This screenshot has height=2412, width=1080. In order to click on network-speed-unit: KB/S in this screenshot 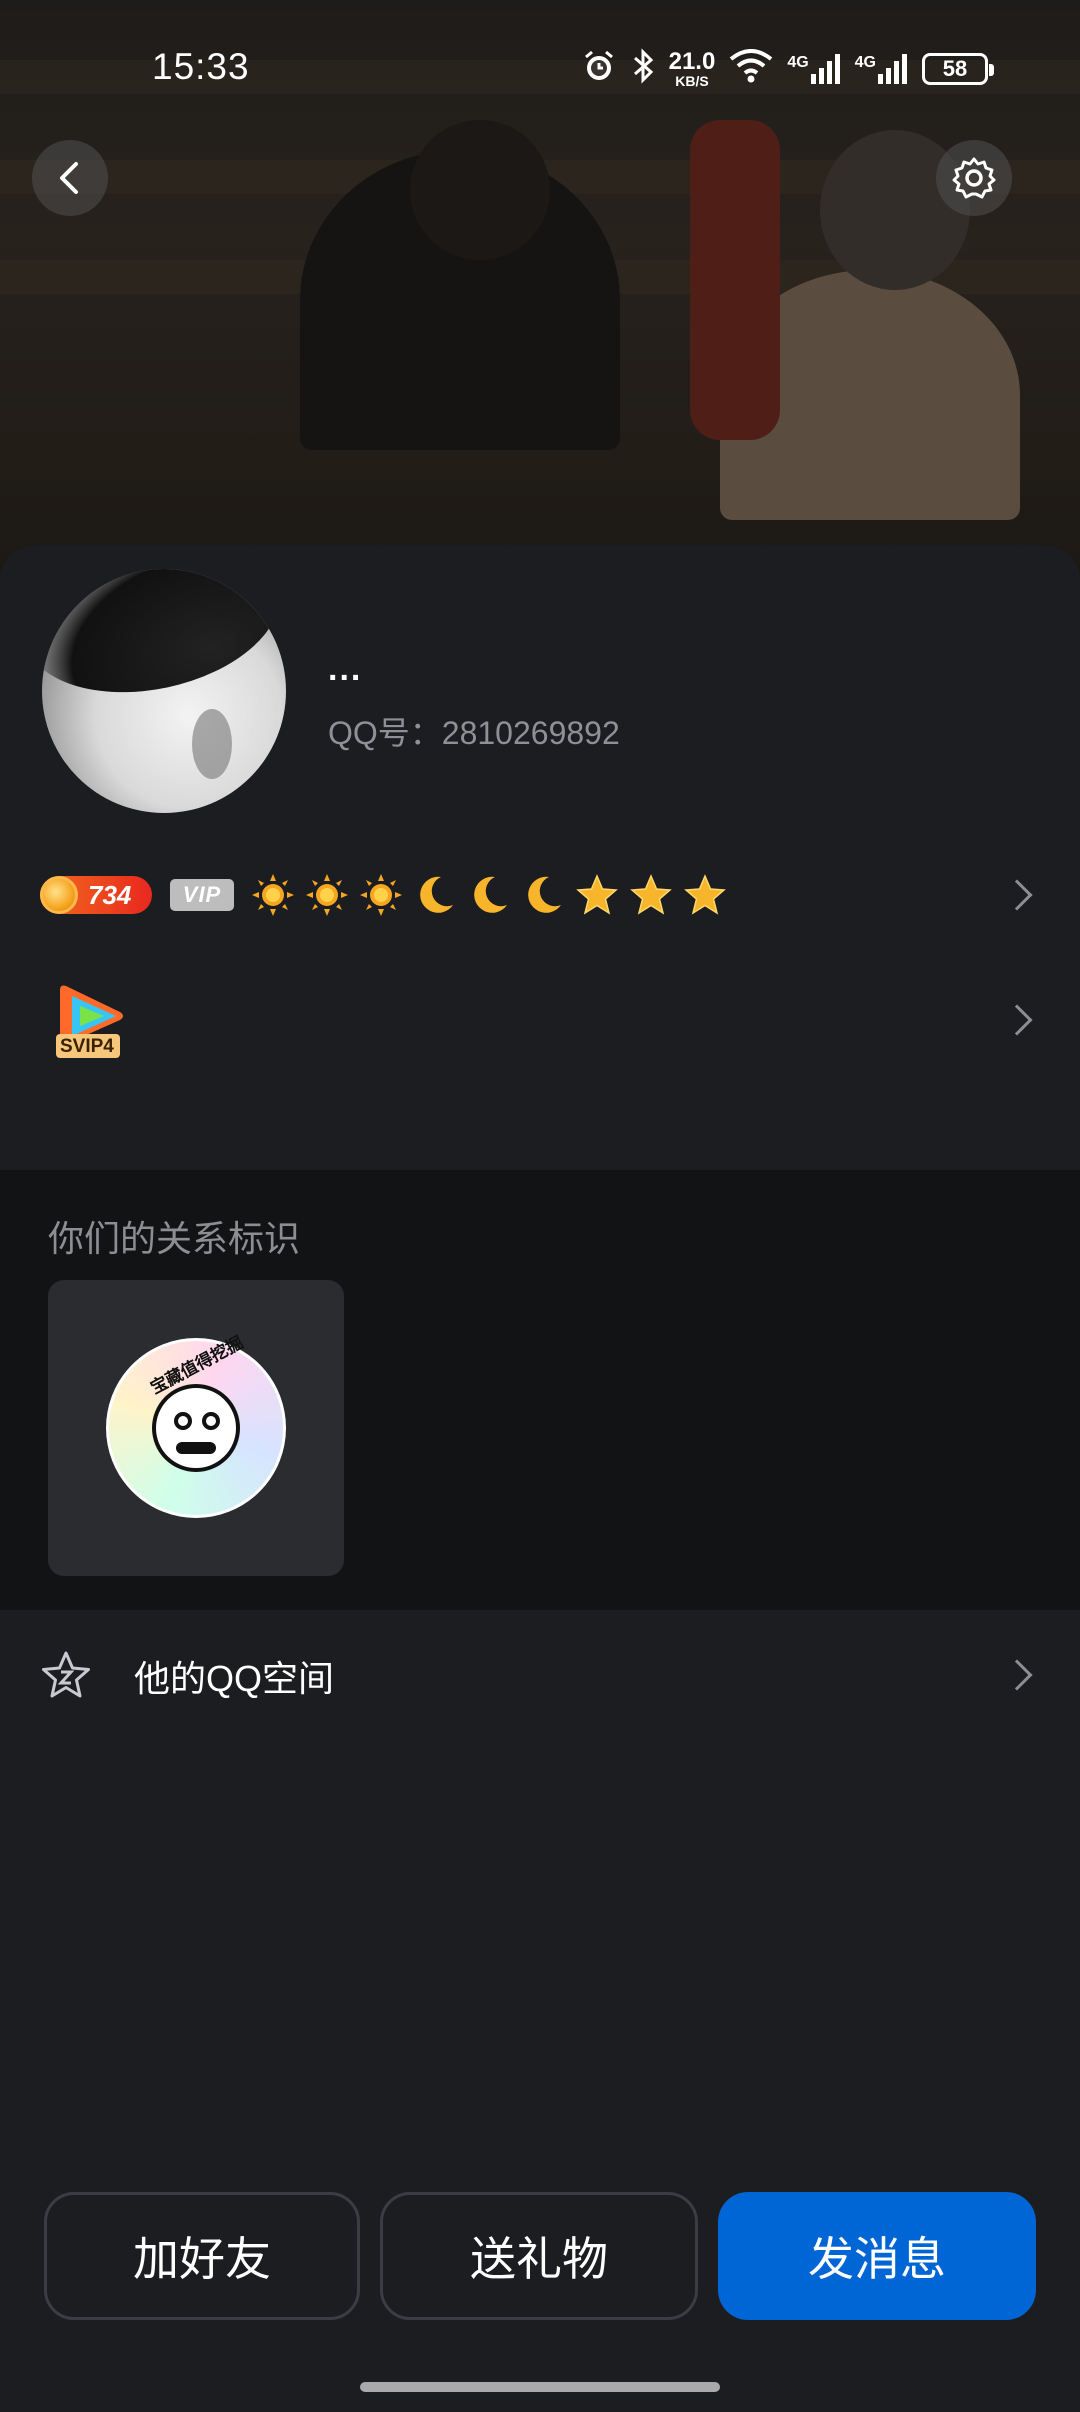, I will do `click(692, 80)`.